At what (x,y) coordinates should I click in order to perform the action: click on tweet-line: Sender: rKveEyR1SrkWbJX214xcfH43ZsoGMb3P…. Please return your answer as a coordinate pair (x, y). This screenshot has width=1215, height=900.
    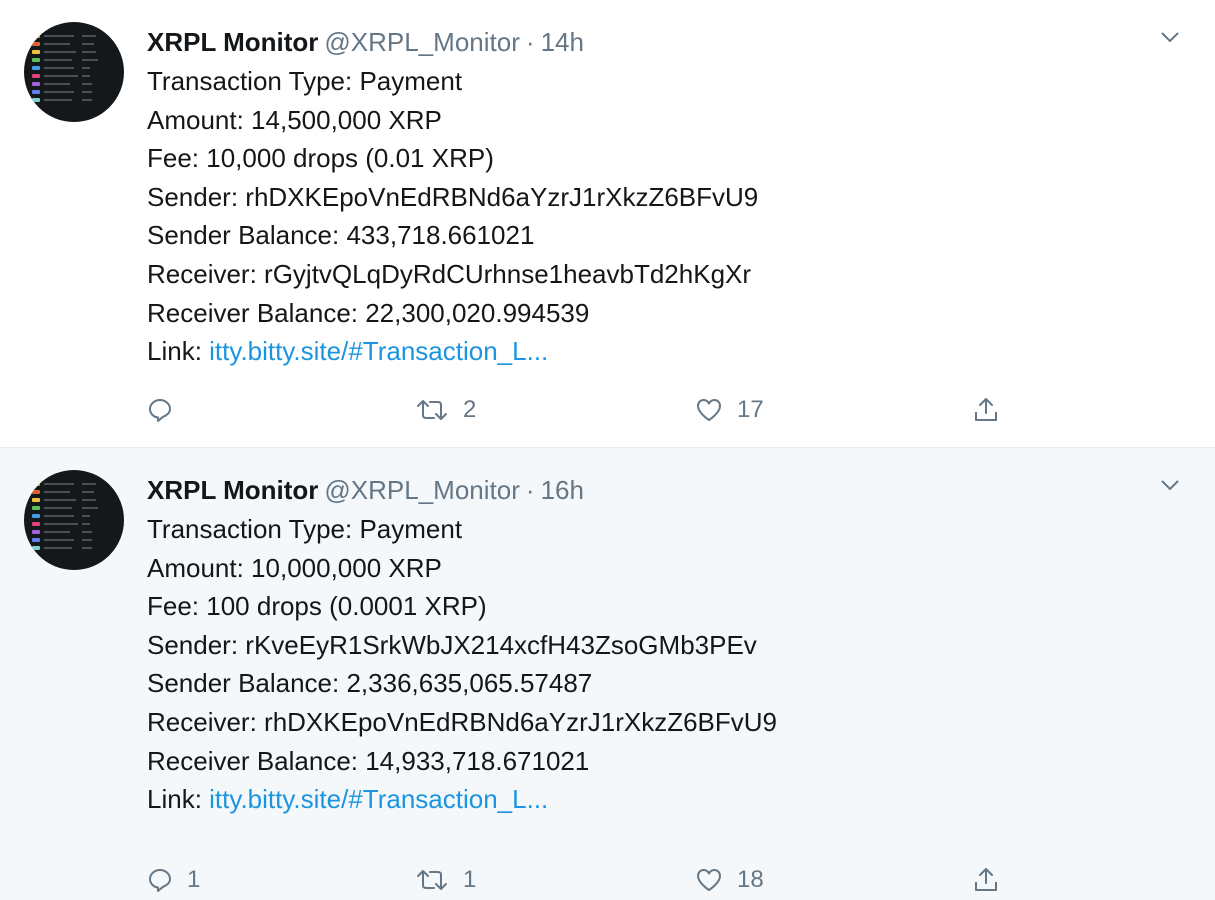
    Looking at the image, I should click on (452, 644).